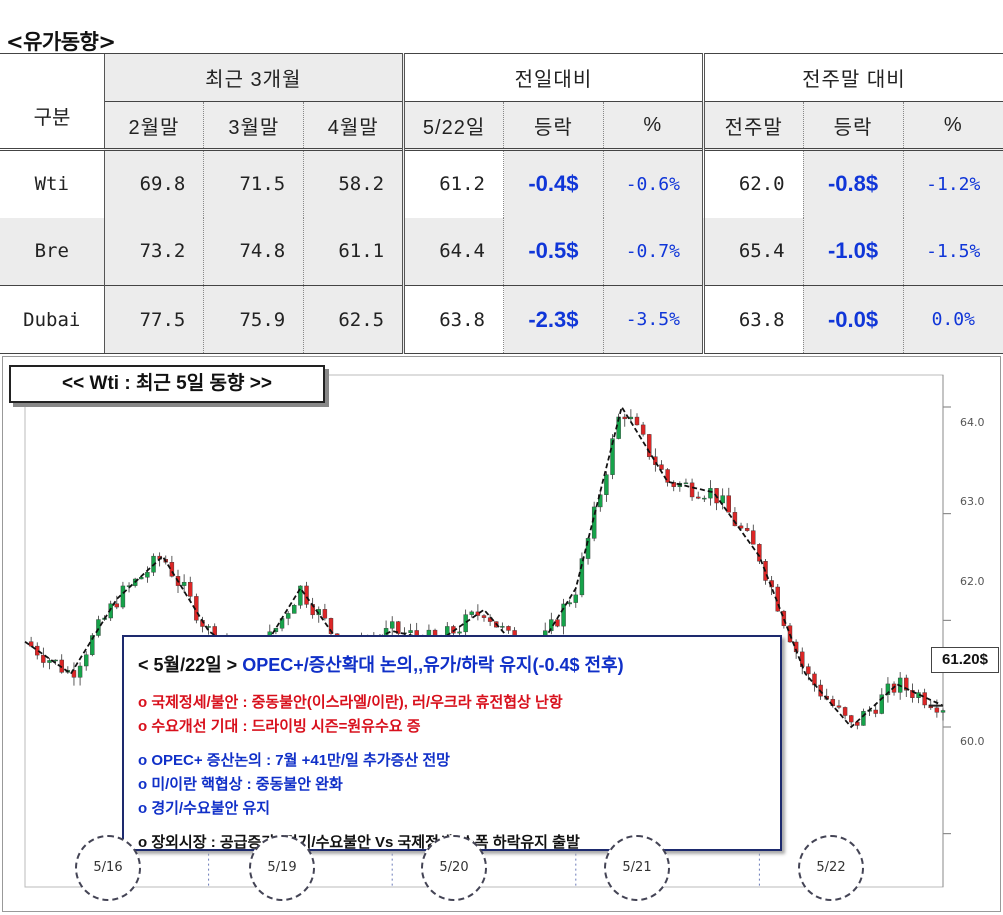  Describe the element at coordinates (752, 183) in the screenshot. I see `cell-wti-lastweek: 62.0` at that location.